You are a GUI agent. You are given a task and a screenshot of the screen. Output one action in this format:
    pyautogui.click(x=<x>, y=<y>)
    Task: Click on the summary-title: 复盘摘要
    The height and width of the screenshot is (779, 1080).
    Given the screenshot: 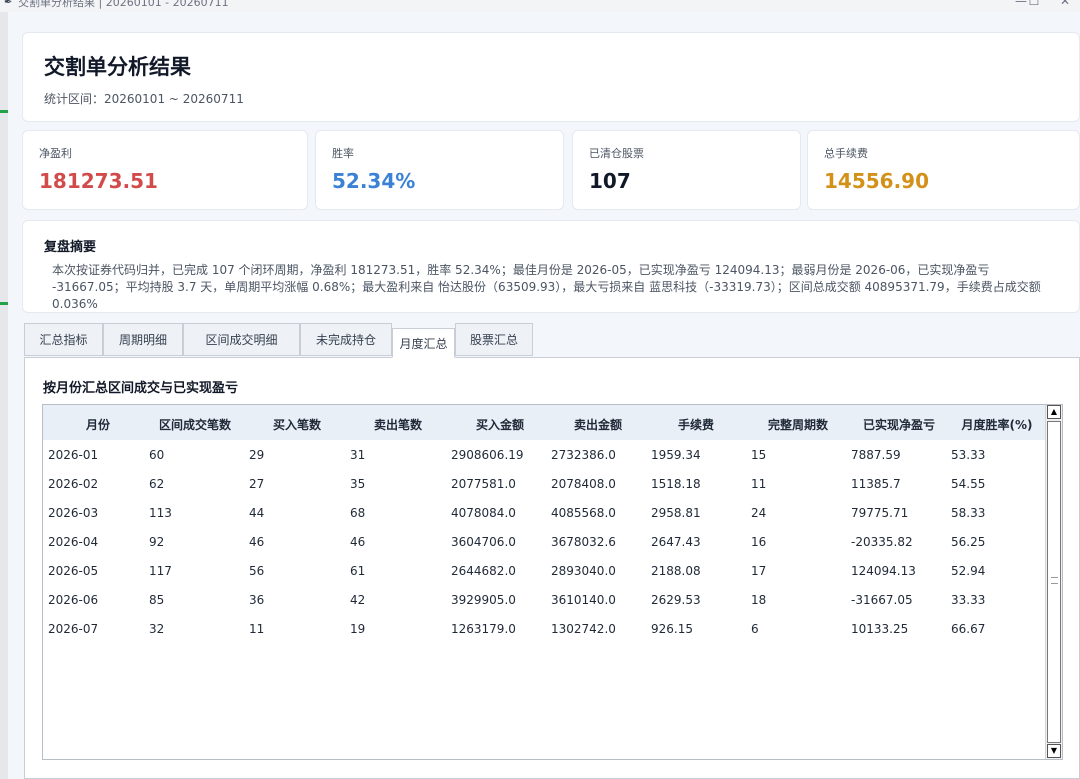 What is the action you would take?
    pyautogui.click(x=70, y=247)
    